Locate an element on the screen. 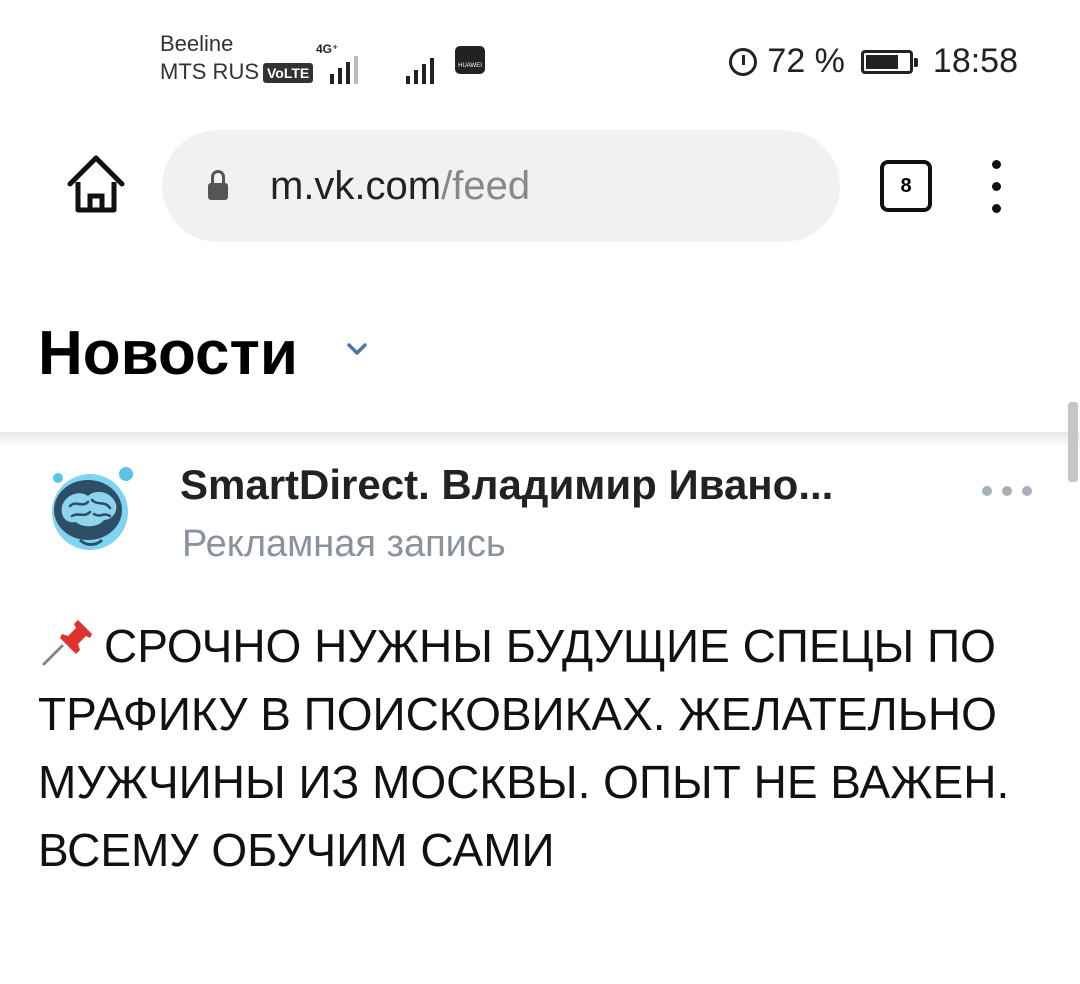 The image size is (1080, 984). pushpin-emoji-icon is located at coordinates (67, 643).